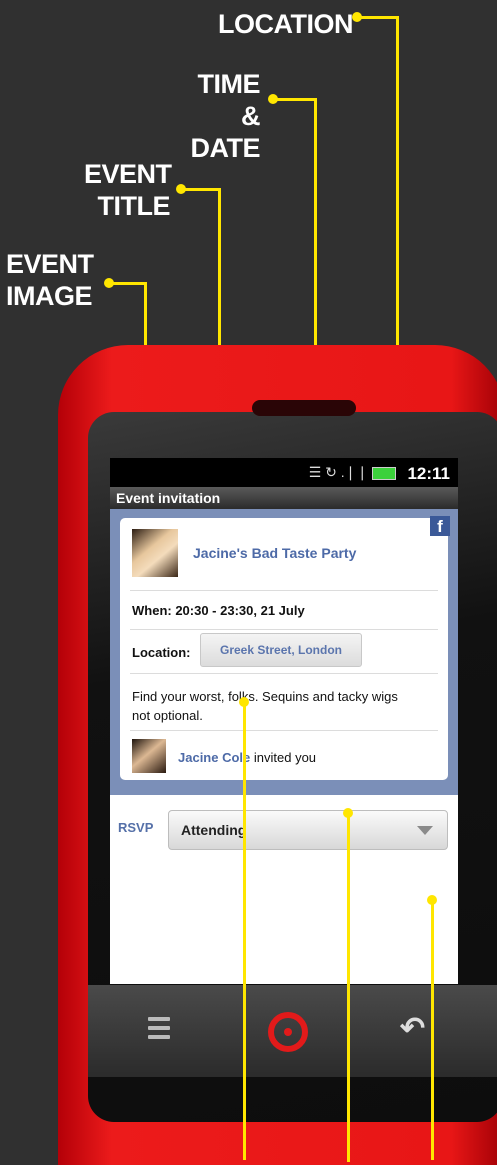 The image size is (497, 1165). What do you see at coordinates (218, 610) in the screenshot?
I see `event-time-date: When: 20:30 - 23:30, 21 July` at bounding box center [218, 610].